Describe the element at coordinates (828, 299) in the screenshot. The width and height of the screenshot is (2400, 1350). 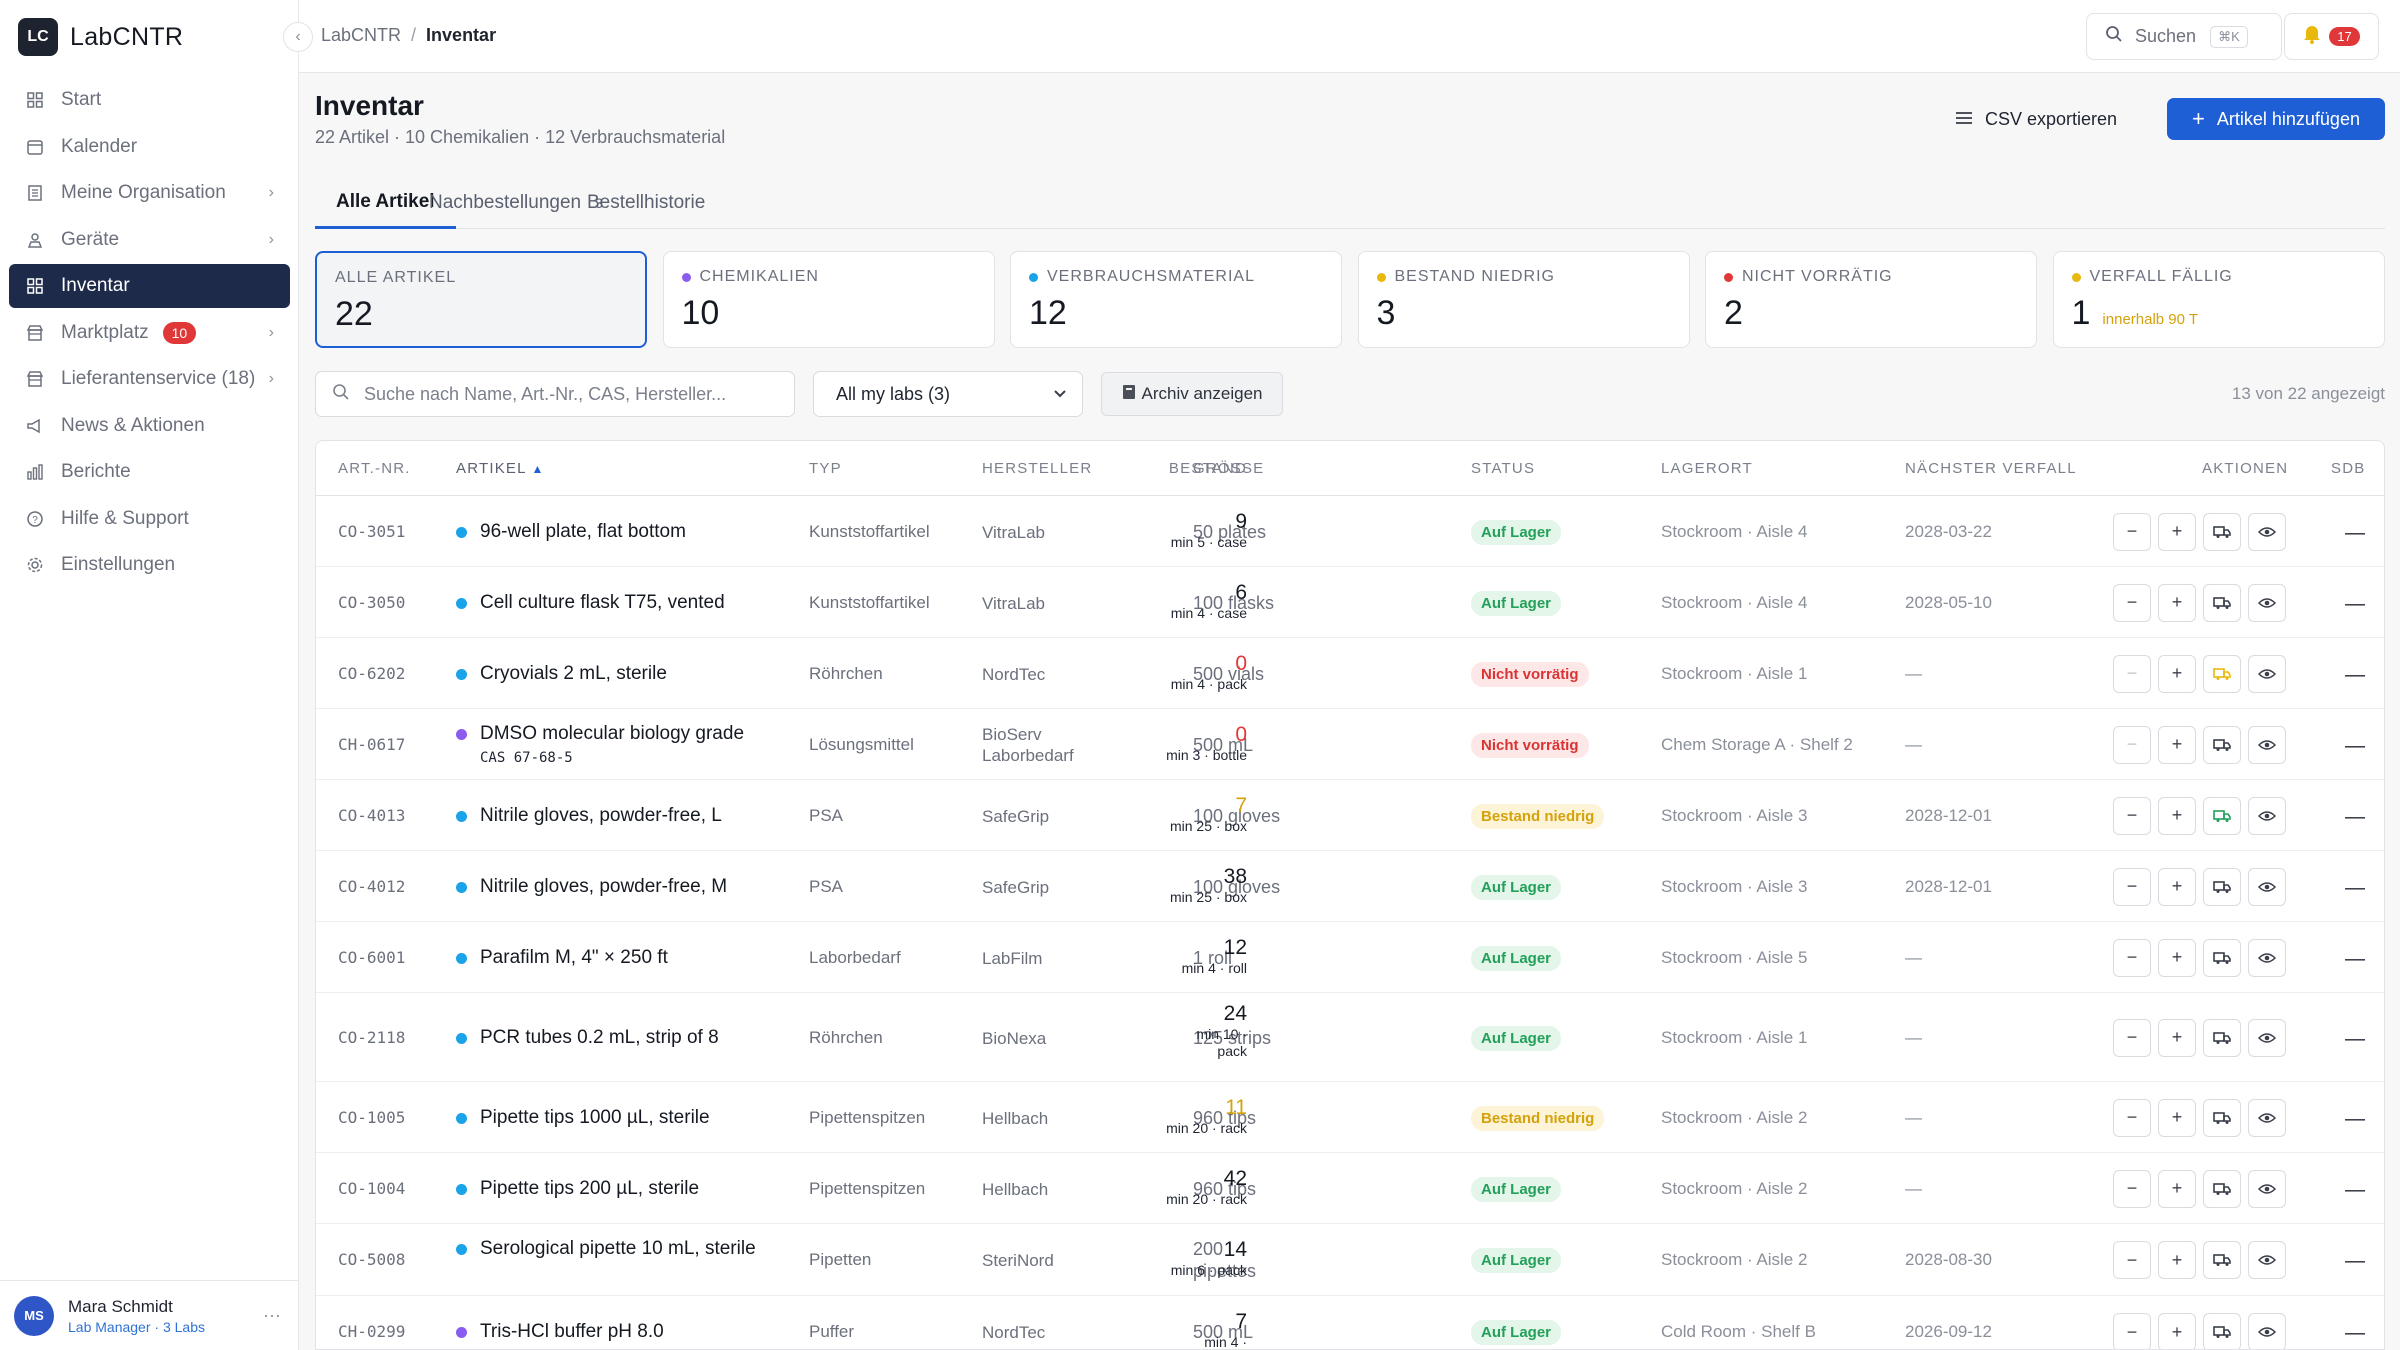
I see `stat-card-chemikalien: CHEMIKALIEN 10` at that location.